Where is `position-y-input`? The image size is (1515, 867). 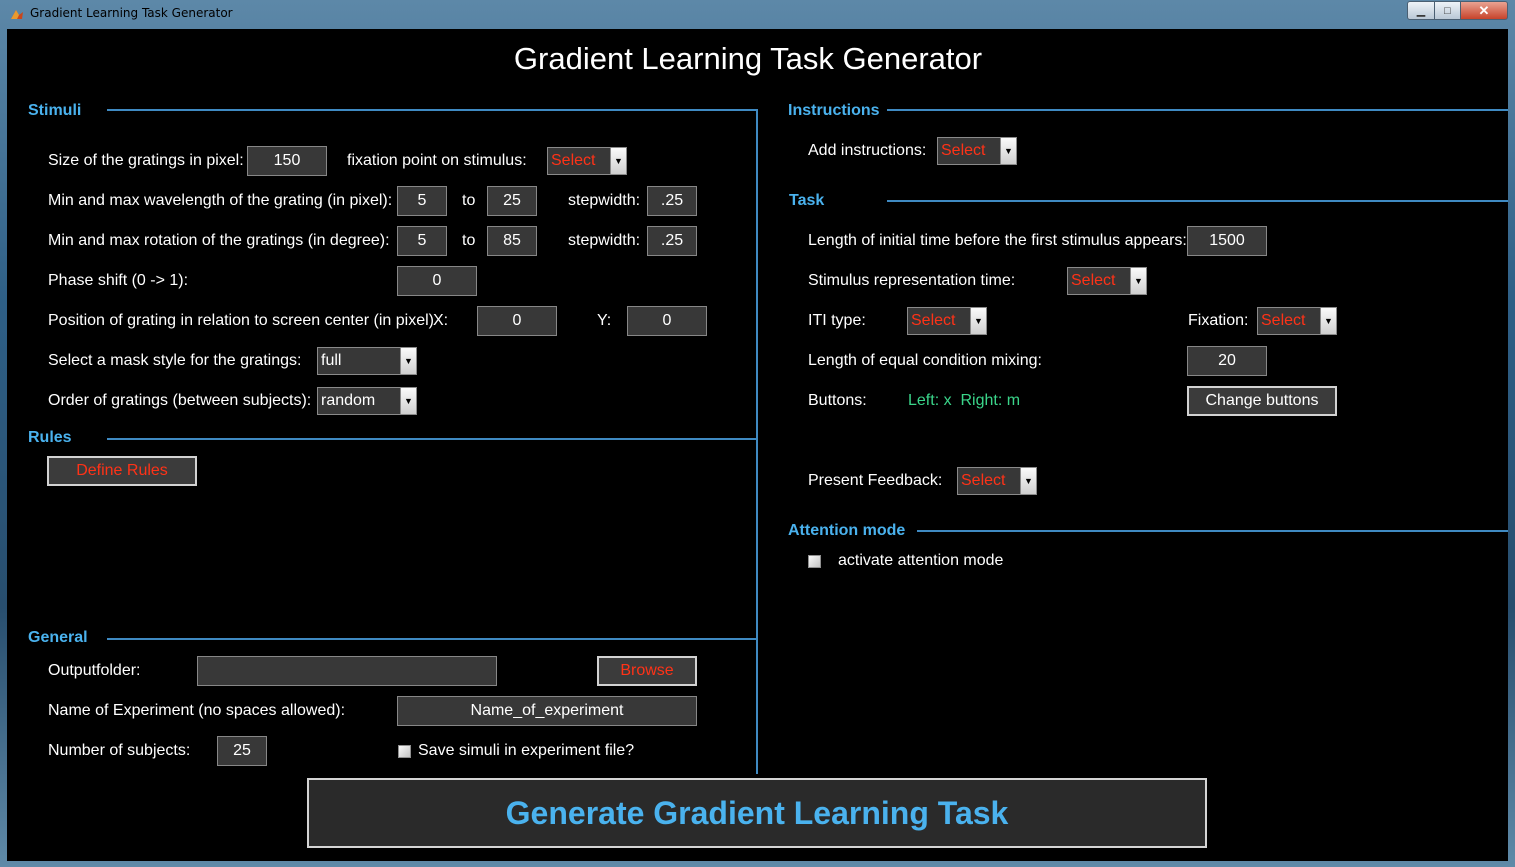 position-y-input is located at coordinates (667, 321).